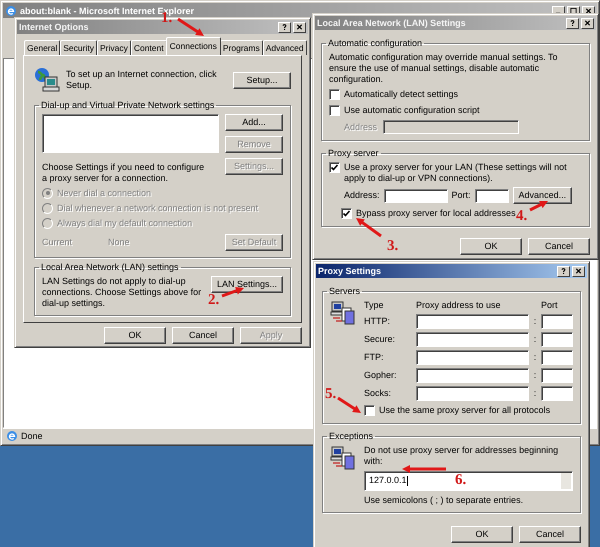 Image resolution: width=600 pixels, height=547 pixels. Describe the element at coordinates (350, 271) in the screenshot. I see `dialog-title: Proxy Settings` at that location.